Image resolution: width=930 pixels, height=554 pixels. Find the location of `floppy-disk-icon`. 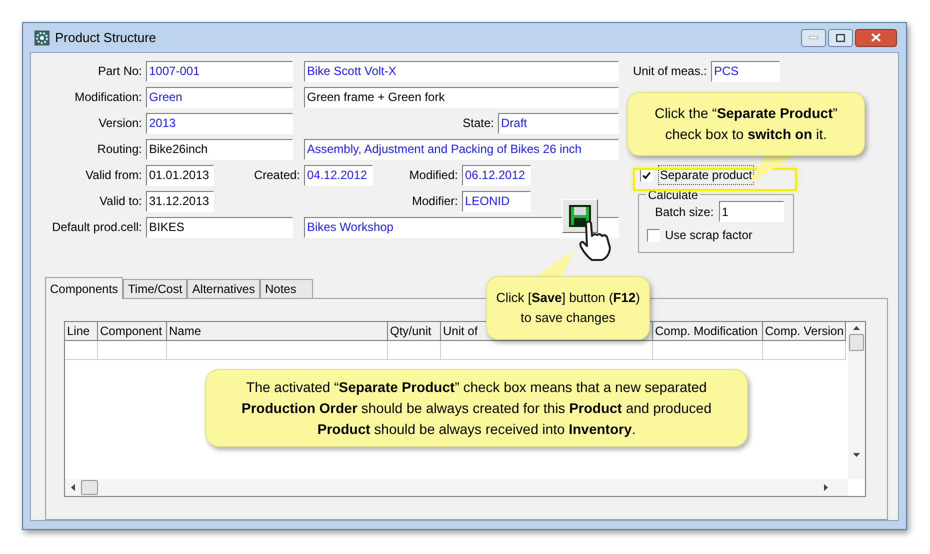

floppy-disk-icon is located at coordinates (580, 216).